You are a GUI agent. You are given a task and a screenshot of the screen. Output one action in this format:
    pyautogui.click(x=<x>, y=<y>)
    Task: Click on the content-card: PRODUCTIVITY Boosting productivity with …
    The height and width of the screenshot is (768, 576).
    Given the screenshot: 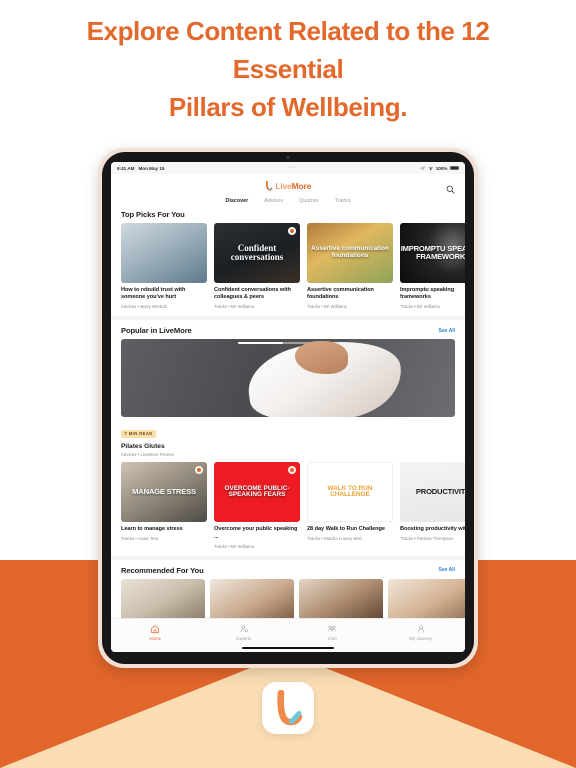 What is the action you would take?
    pyautogui.click(x=432, y=505)
    